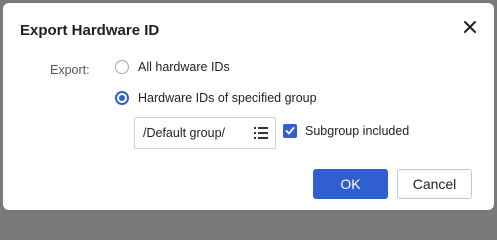  I want to click on cancel-button: Cancel, so click(434, 184).